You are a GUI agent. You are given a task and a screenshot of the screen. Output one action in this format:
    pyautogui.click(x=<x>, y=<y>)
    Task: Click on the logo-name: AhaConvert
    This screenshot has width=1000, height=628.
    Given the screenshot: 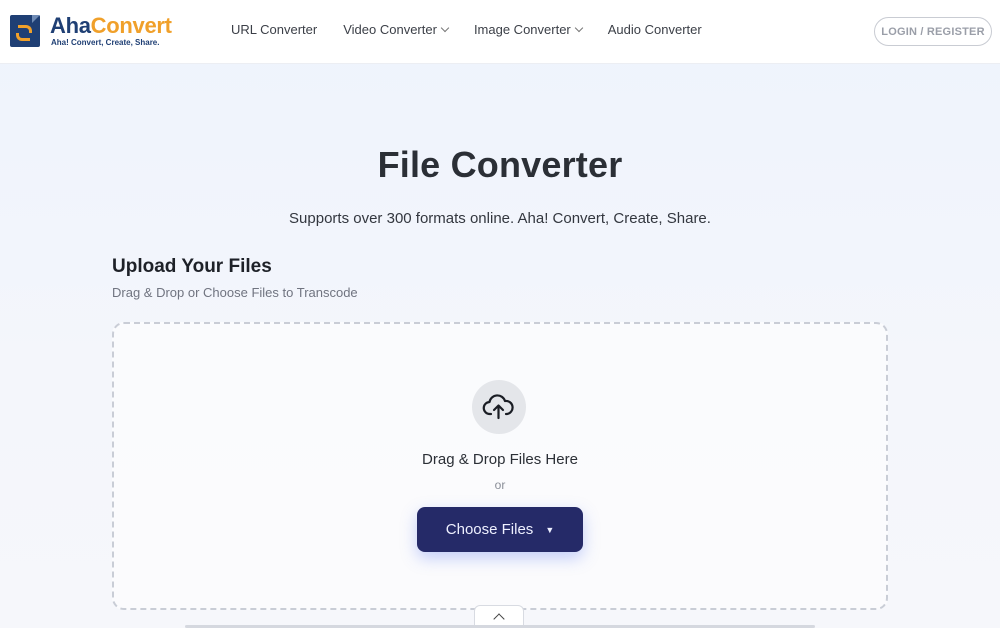 What is the action you would take?
    pyautogui.click(x=111, y=26)
    